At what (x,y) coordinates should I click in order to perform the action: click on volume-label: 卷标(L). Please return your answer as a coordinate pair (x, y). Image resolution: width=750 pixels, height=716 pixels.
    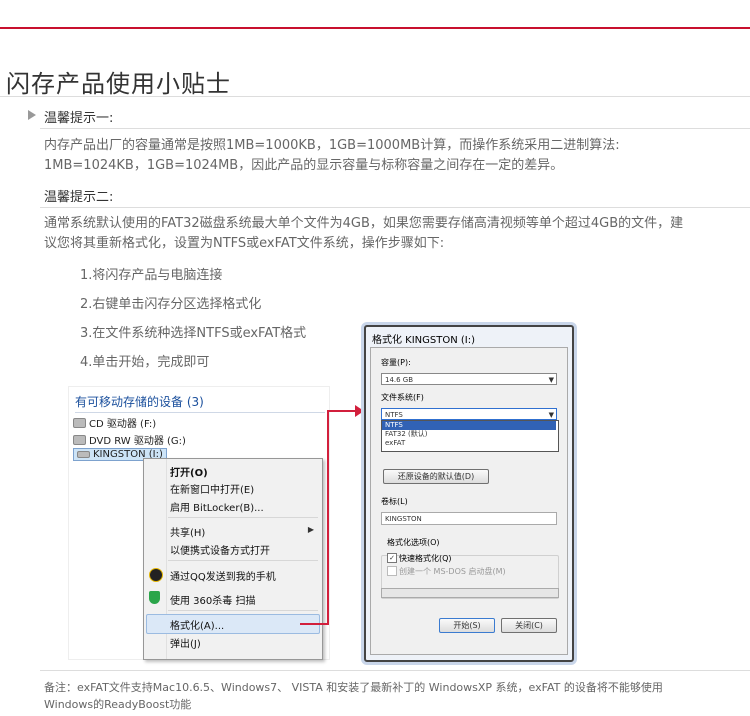
    Looking at the image, I should click on (394, 501).